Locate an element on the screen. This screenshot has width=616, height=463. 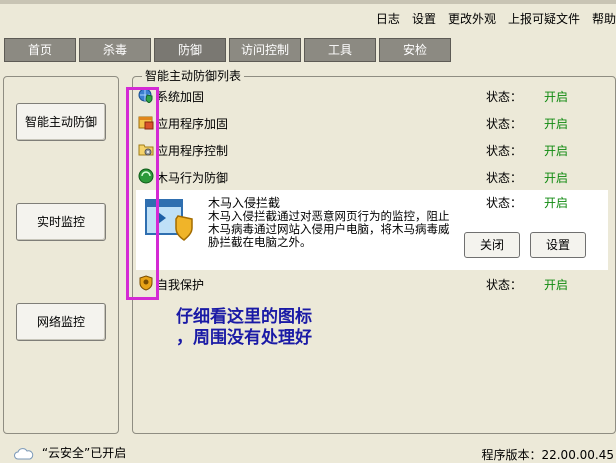
program-version: 程序版本：22.00.00.45 is located at coordinates (547, 455).